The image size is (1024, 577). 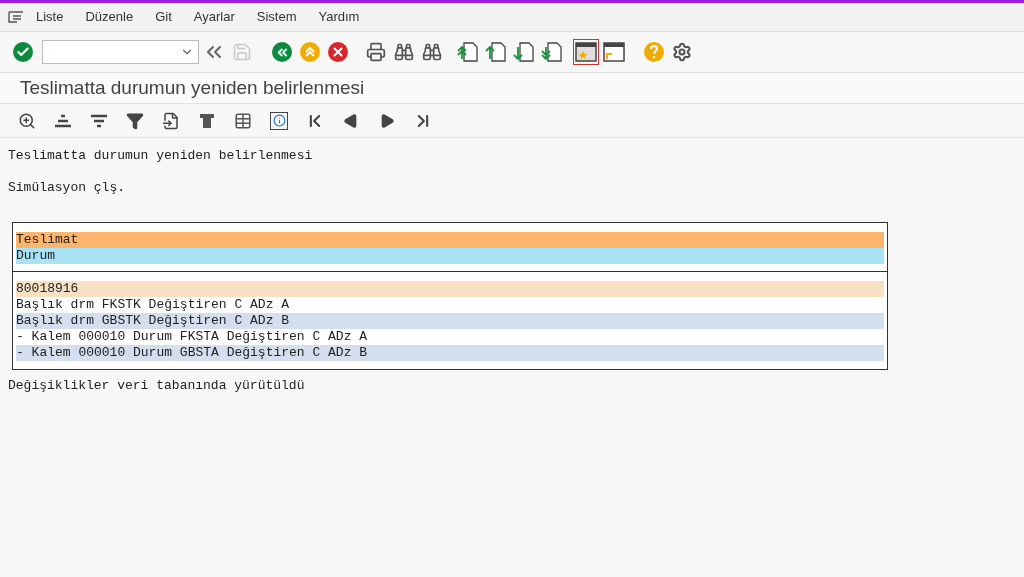 I want to click on header-row: Durum, so click(x=450, y=256).